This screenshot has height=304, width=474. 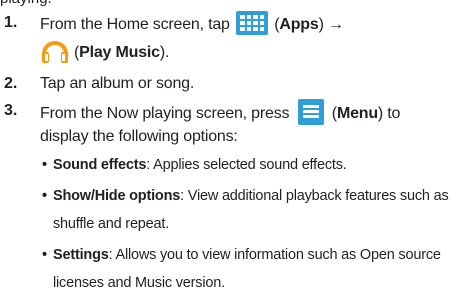 What do you see at coordinates (357, 114) in the screenshot?
I see `menu-label: Menu` at bounding box center [357, 114].